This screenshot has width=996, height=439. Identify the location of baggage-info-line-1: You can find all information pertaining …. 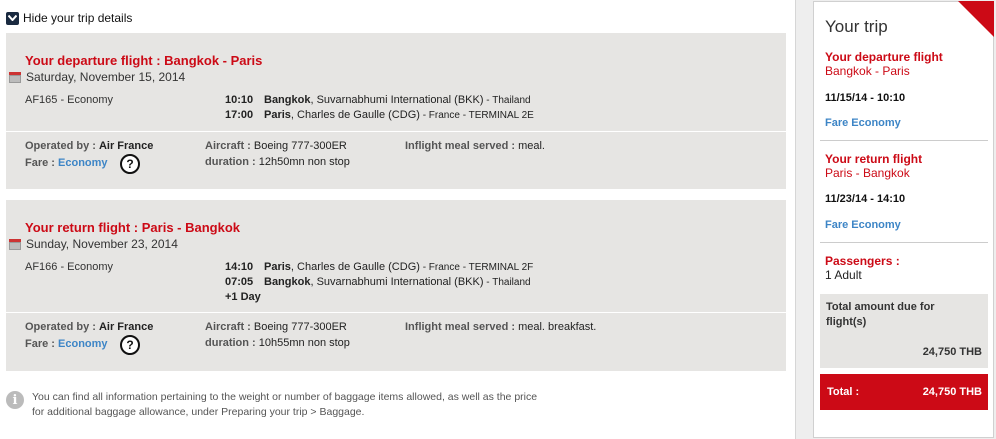
(285, 397).